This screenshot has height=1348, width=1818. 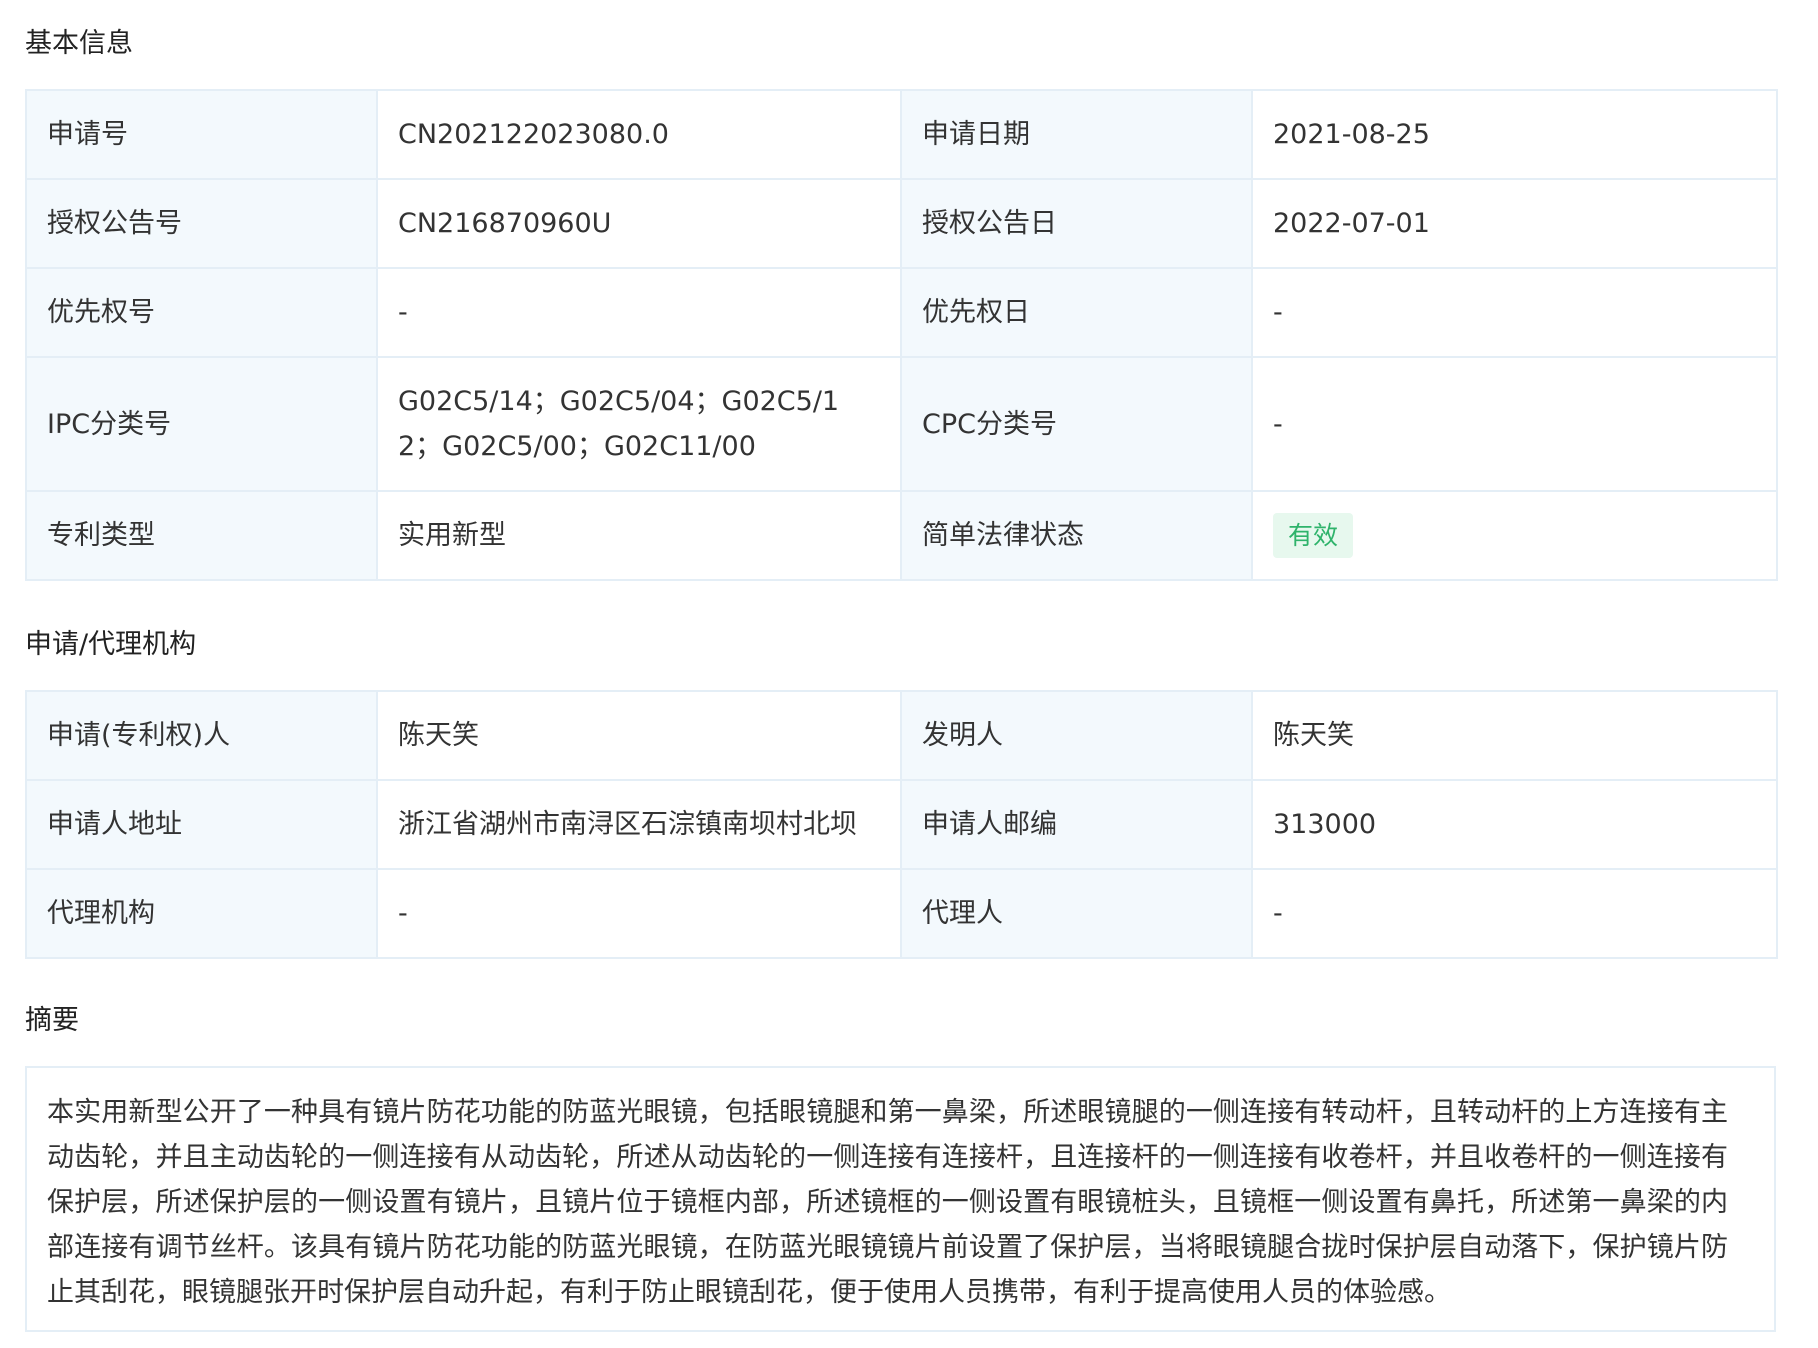 What do you see at coordinates (1076, 535) in the screenshot?
I see `field-label: 简单法律状态` at bounding box center [1076, 535].